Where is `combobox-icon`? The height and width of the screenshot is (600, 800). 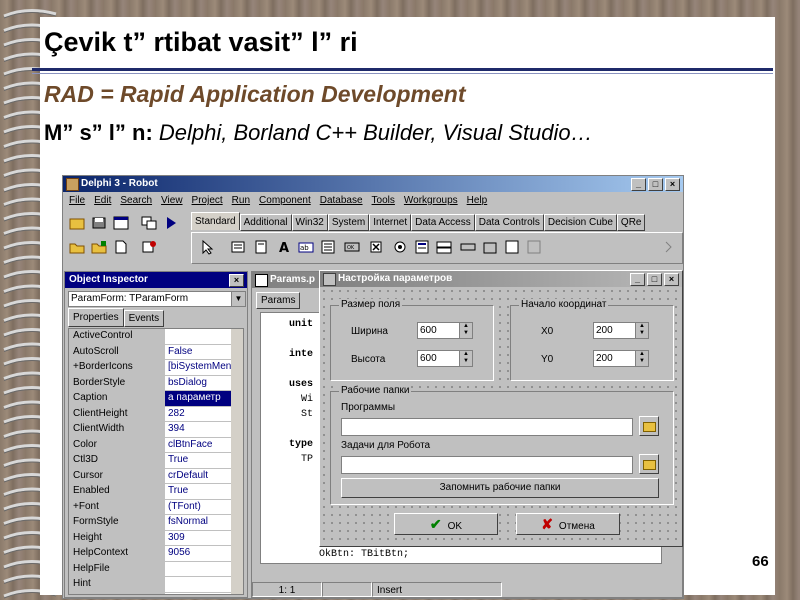 combobox-icon is located at coordinates (444, 247).